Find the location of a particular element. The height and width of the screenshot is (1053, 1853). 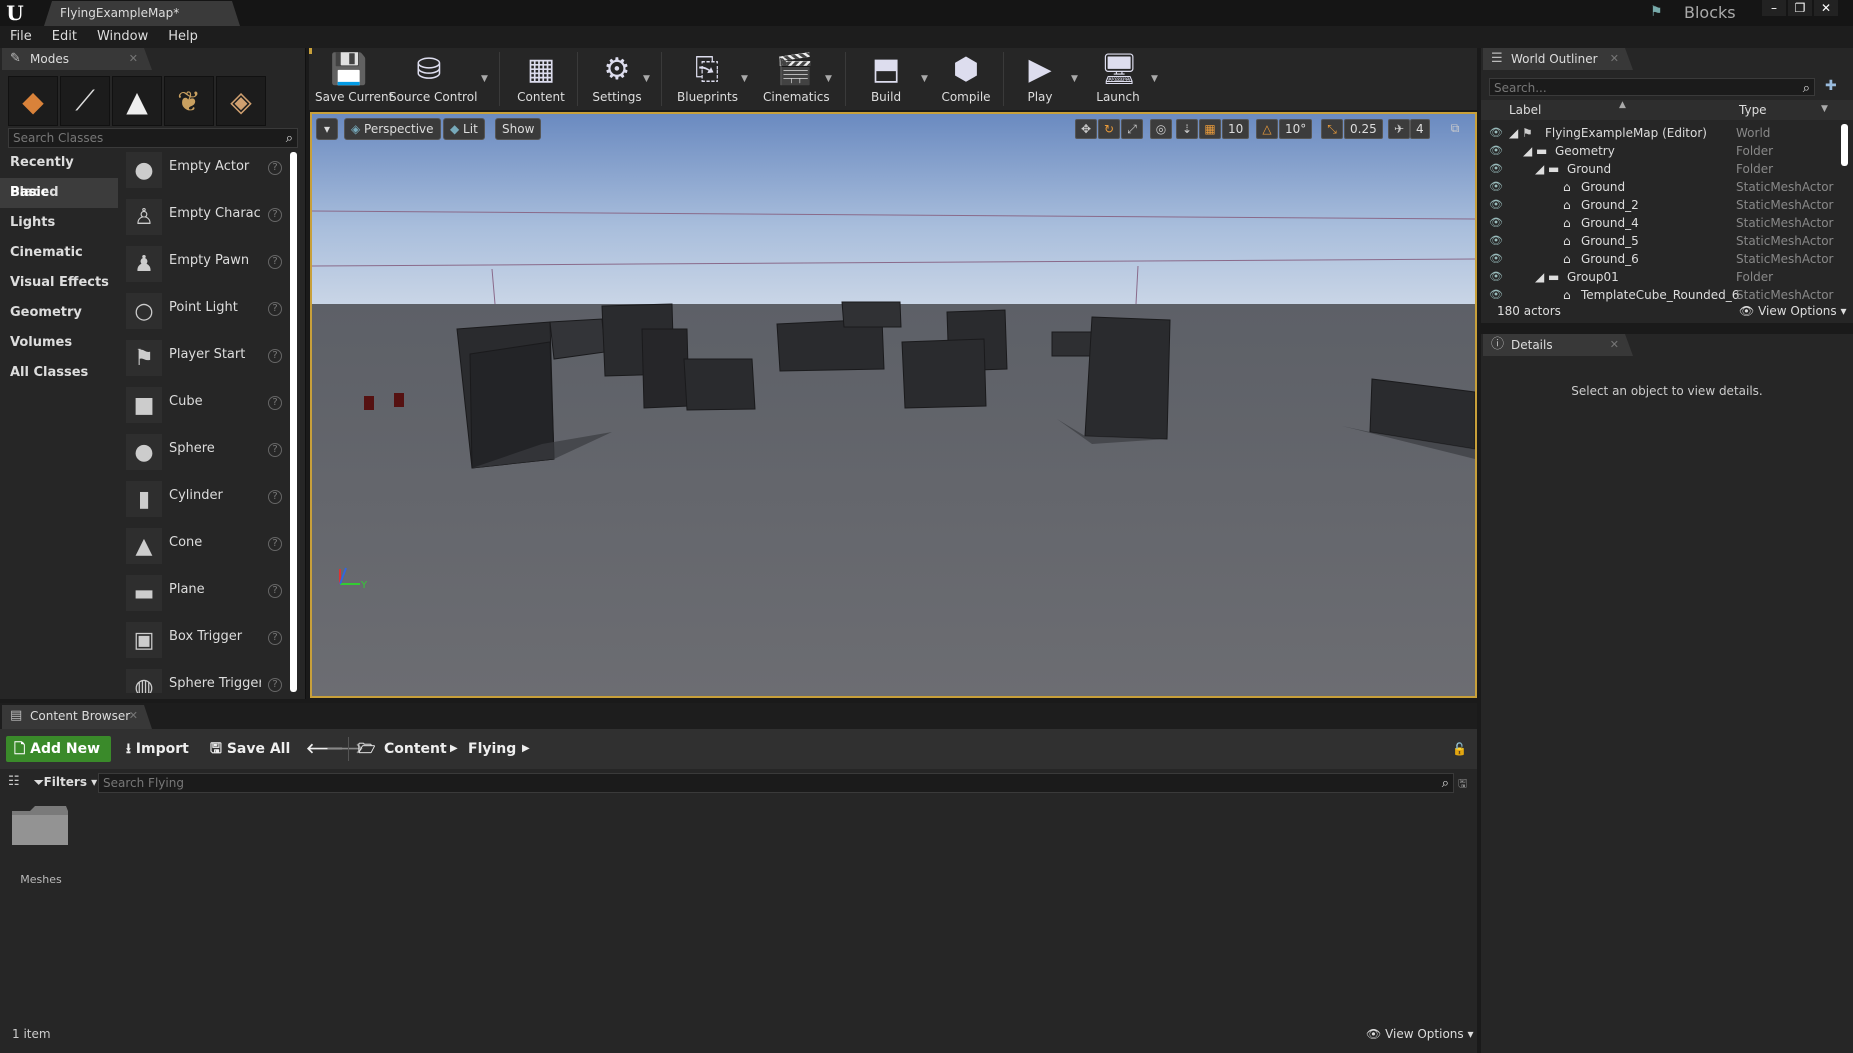

scale-snap-value: 0.25 is located at coordinates (1363, 129).